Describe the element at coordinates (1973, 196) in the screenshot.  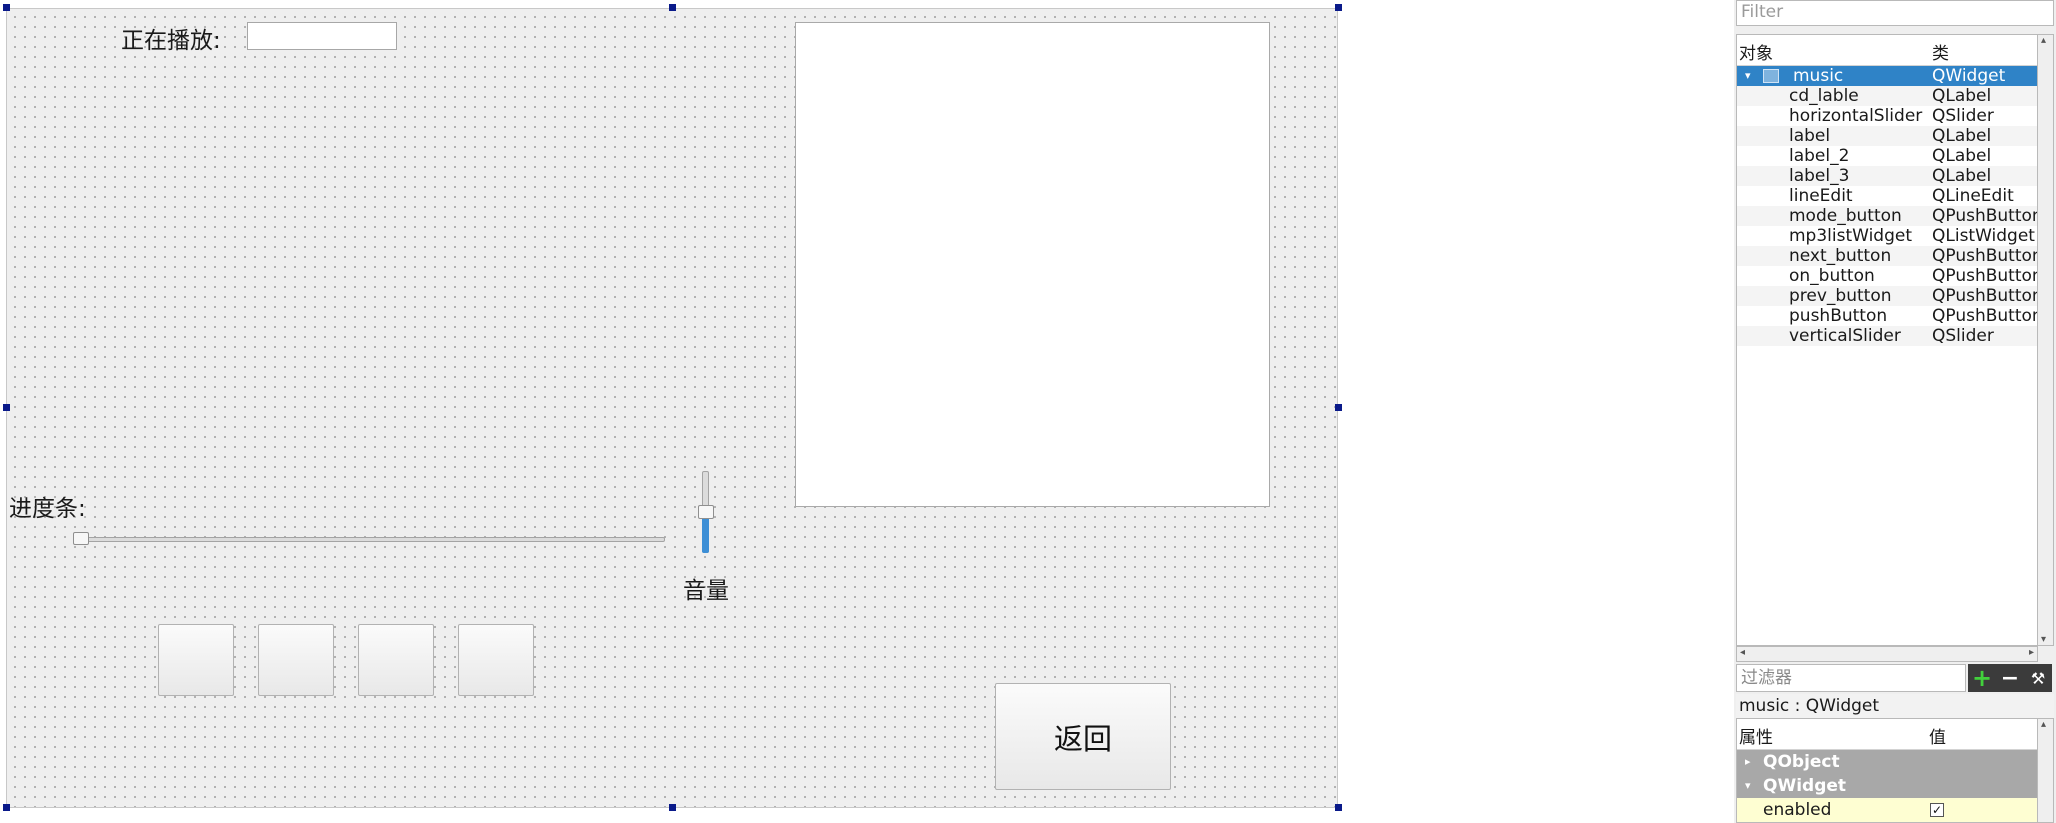
I see `tree-class-name: QLineEdit` at that location.